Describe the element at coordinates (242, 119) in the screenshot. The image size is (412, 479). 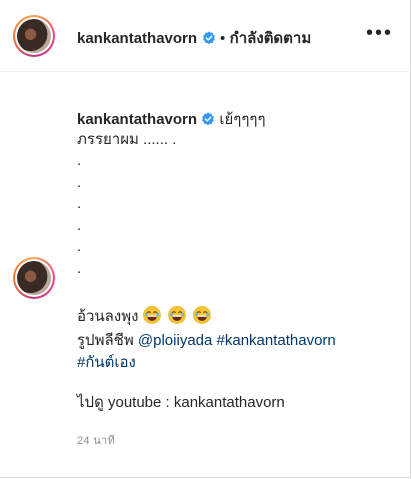
I see `caption-text: เย้ๆๆๆๆ` at that location.